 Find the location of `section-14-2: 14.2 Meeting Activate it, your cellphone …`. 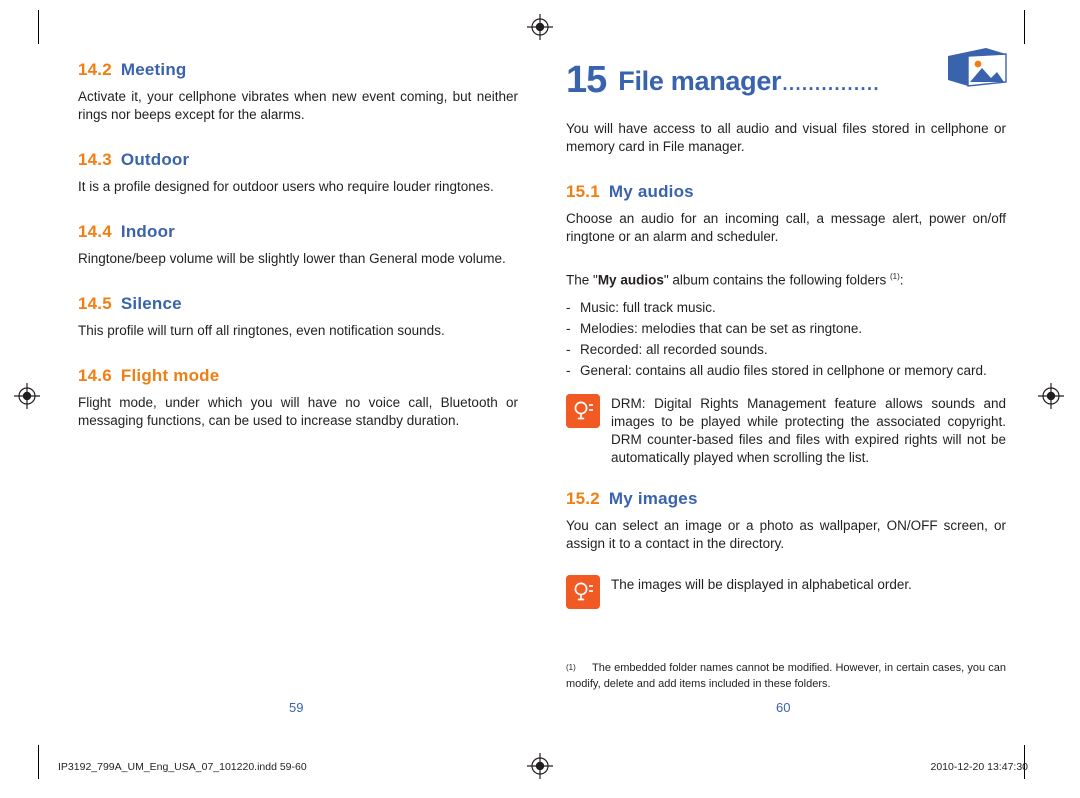

section-14-2: 14.2 Meeting Activate it, your cellphone … is located at coordinates (298, 92).